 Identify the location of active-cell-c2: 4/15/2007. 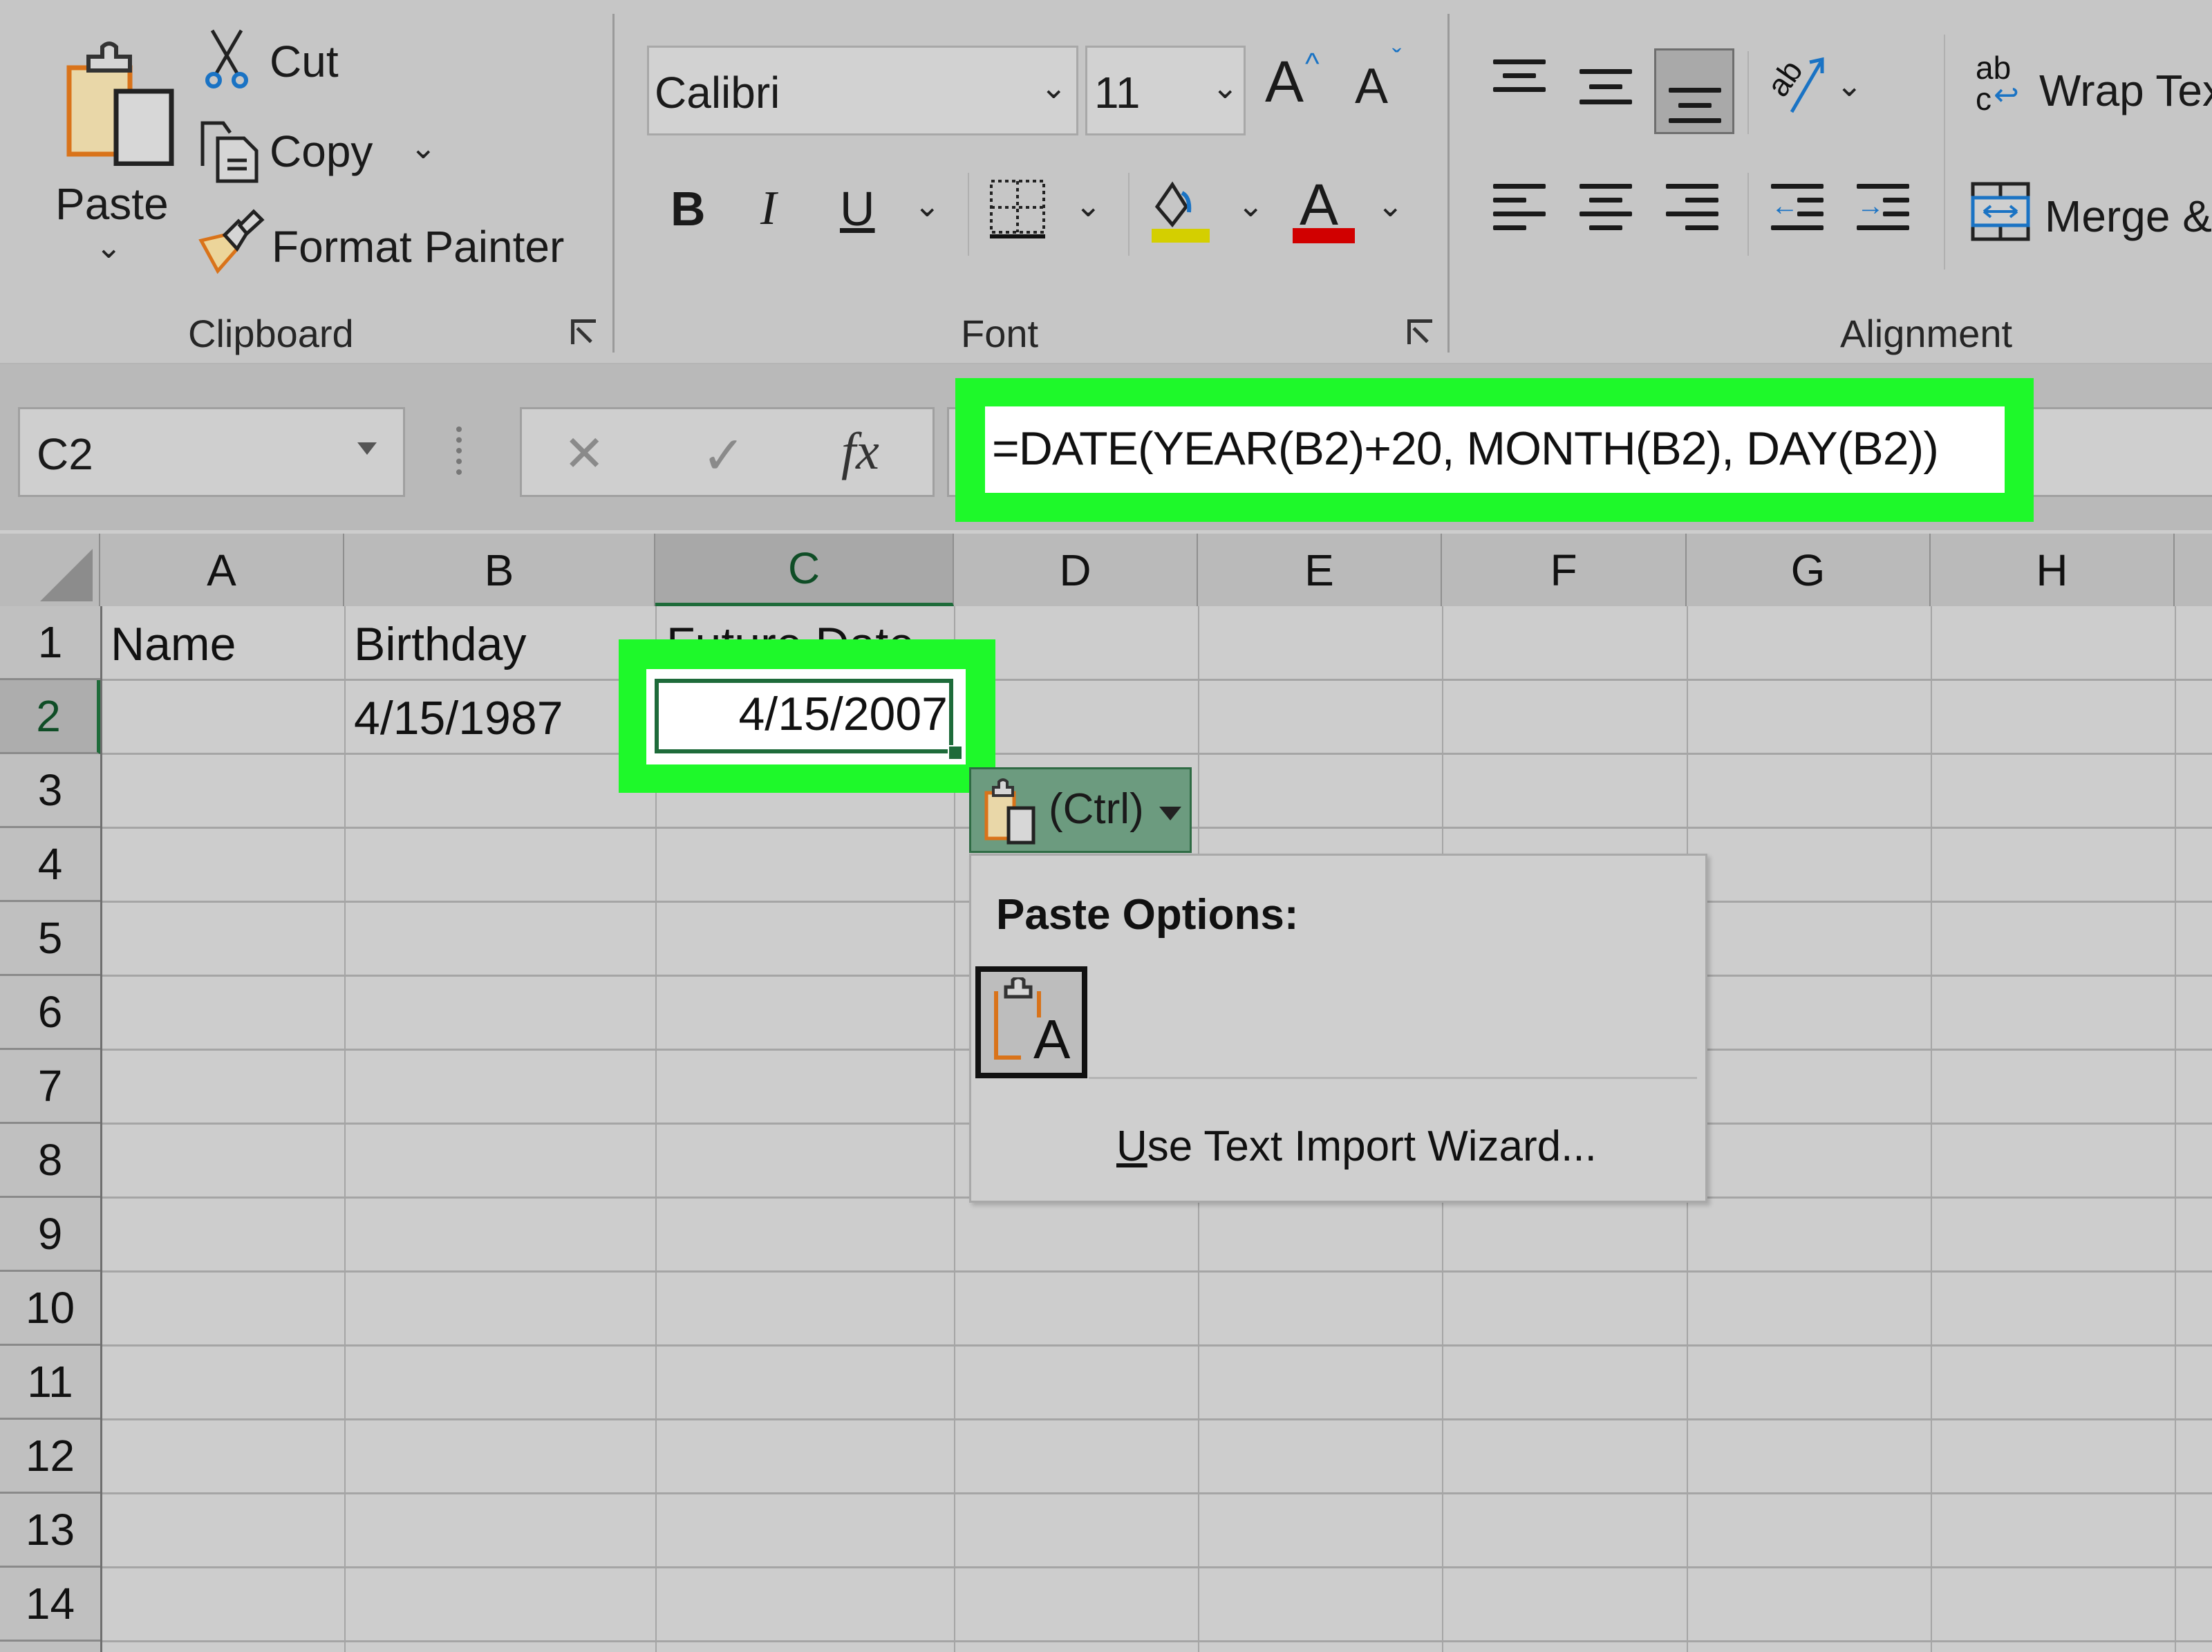
(806, 716).